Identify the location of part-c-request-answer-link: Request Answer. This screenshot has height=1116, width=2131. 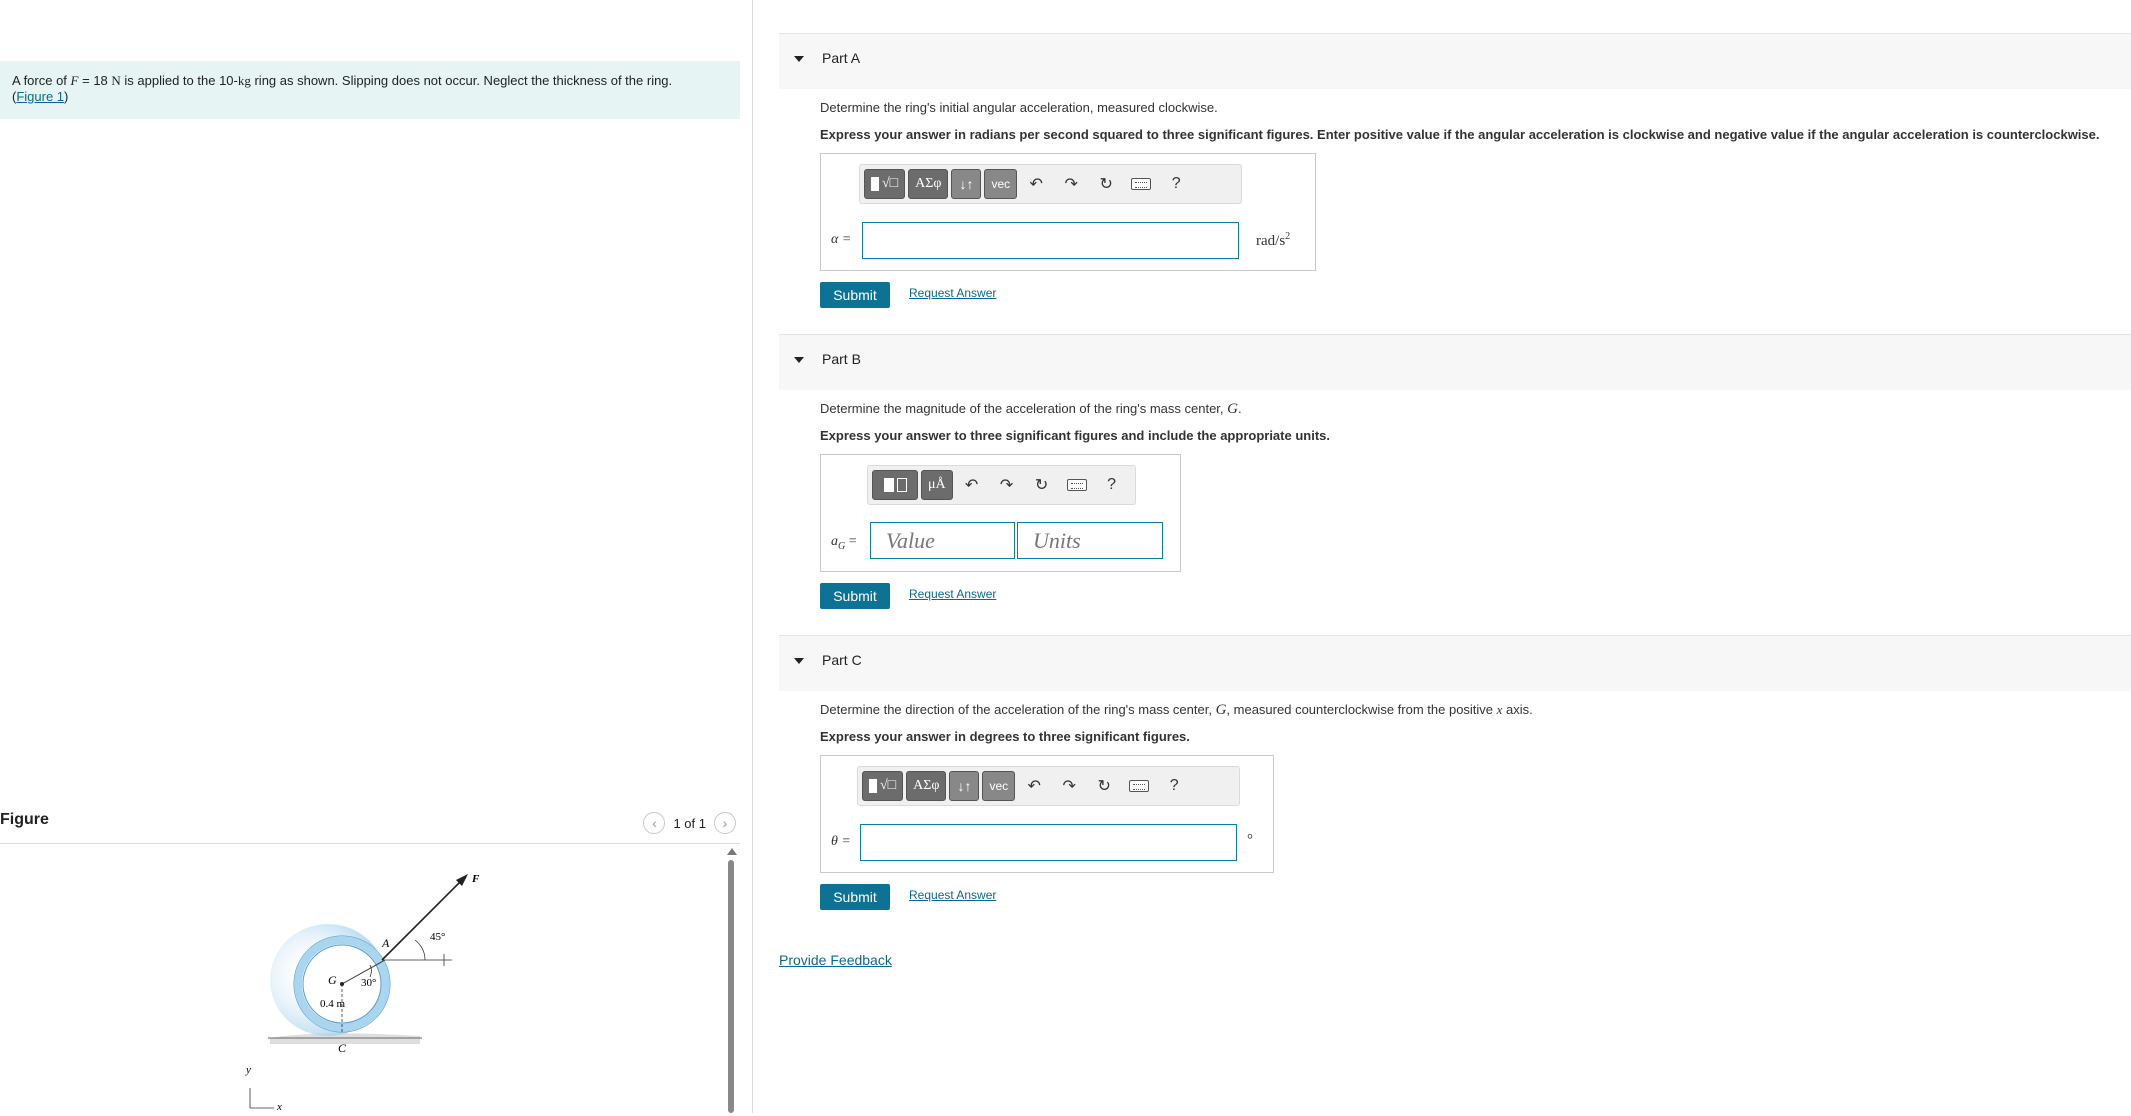
(952, 895).